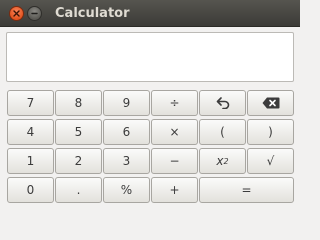  What do you see at coordinates (222, 132) in the screenshot?
I see `key-open-paren: (` at bounding box center [222, 132].